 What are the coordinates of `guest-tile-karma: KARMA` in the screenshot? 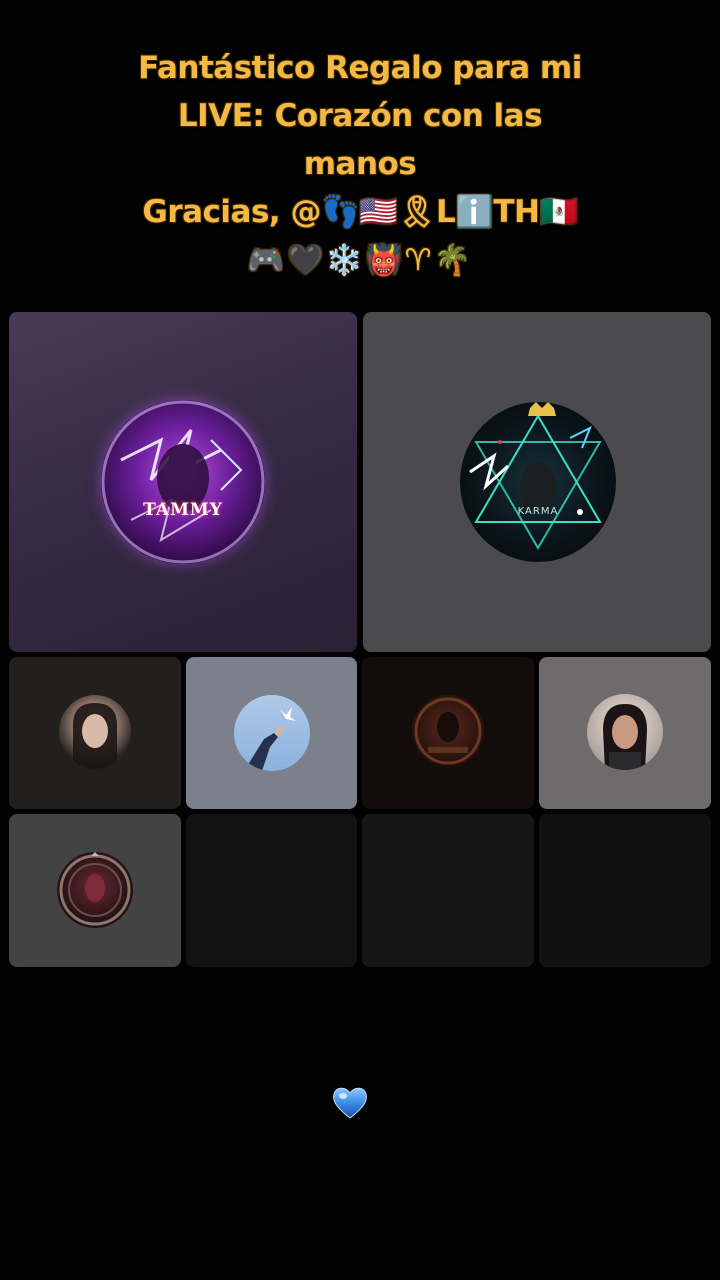 It's located at (537, 482).